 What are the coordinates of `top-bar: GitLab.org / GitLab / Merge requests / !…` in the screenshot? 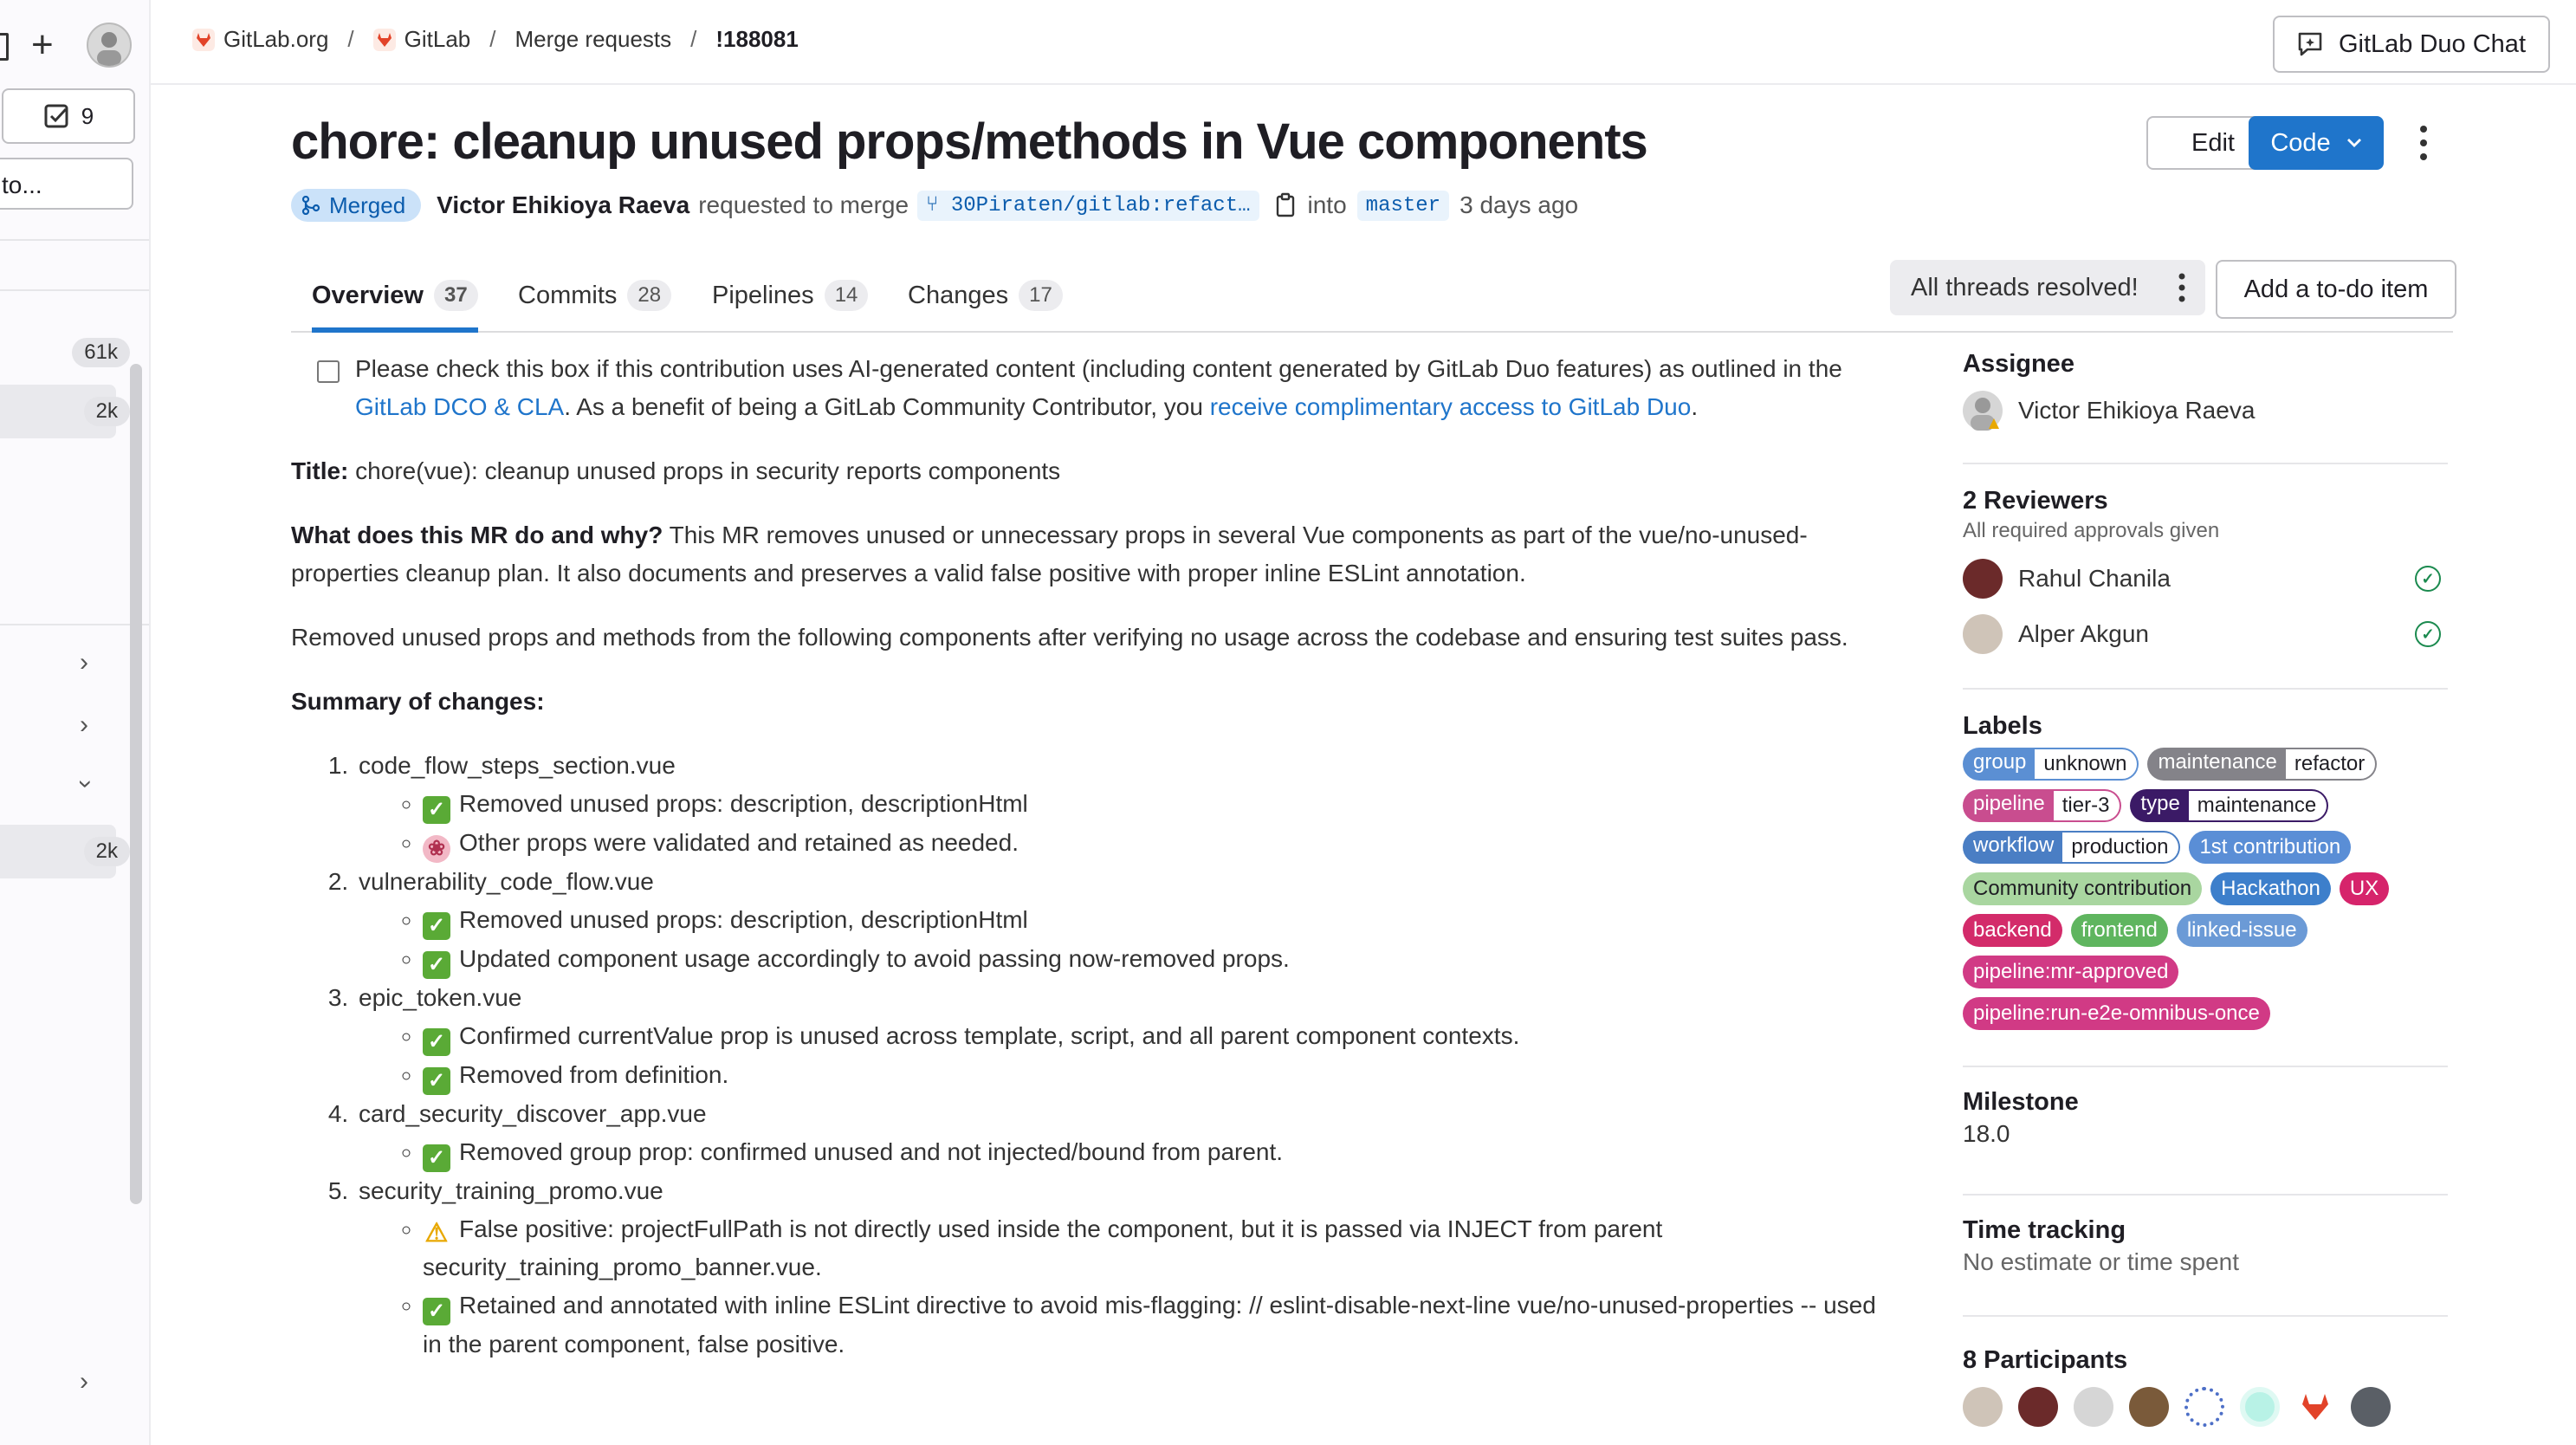 It's located at (1363, 42).